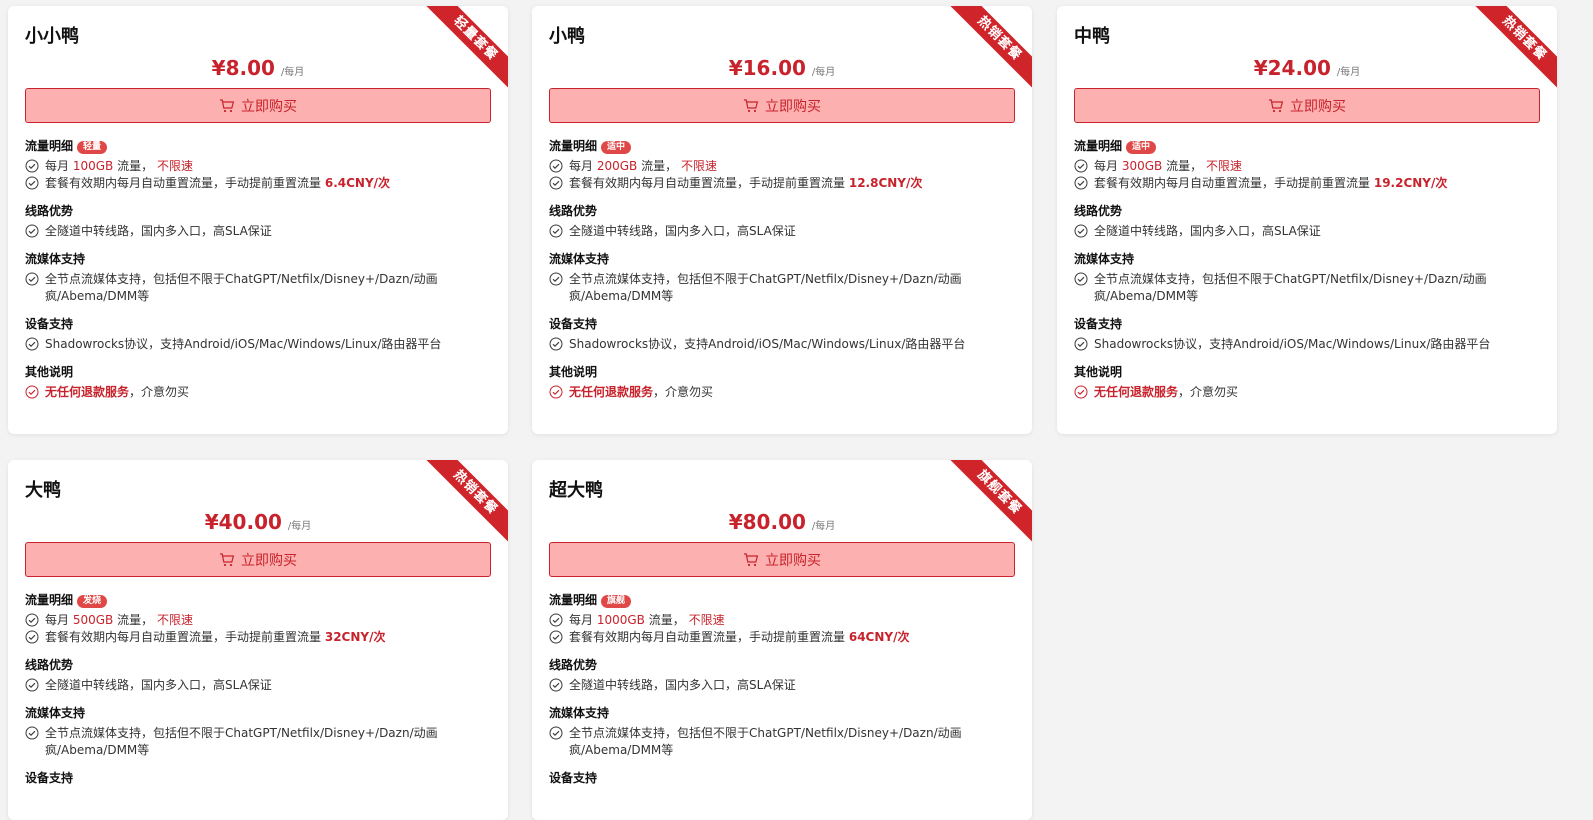  What do you see at coordinates (256, 600) in the screenshot?
I see `section-traffic: 流量明细 发烧` at bounding box center [256, 600].